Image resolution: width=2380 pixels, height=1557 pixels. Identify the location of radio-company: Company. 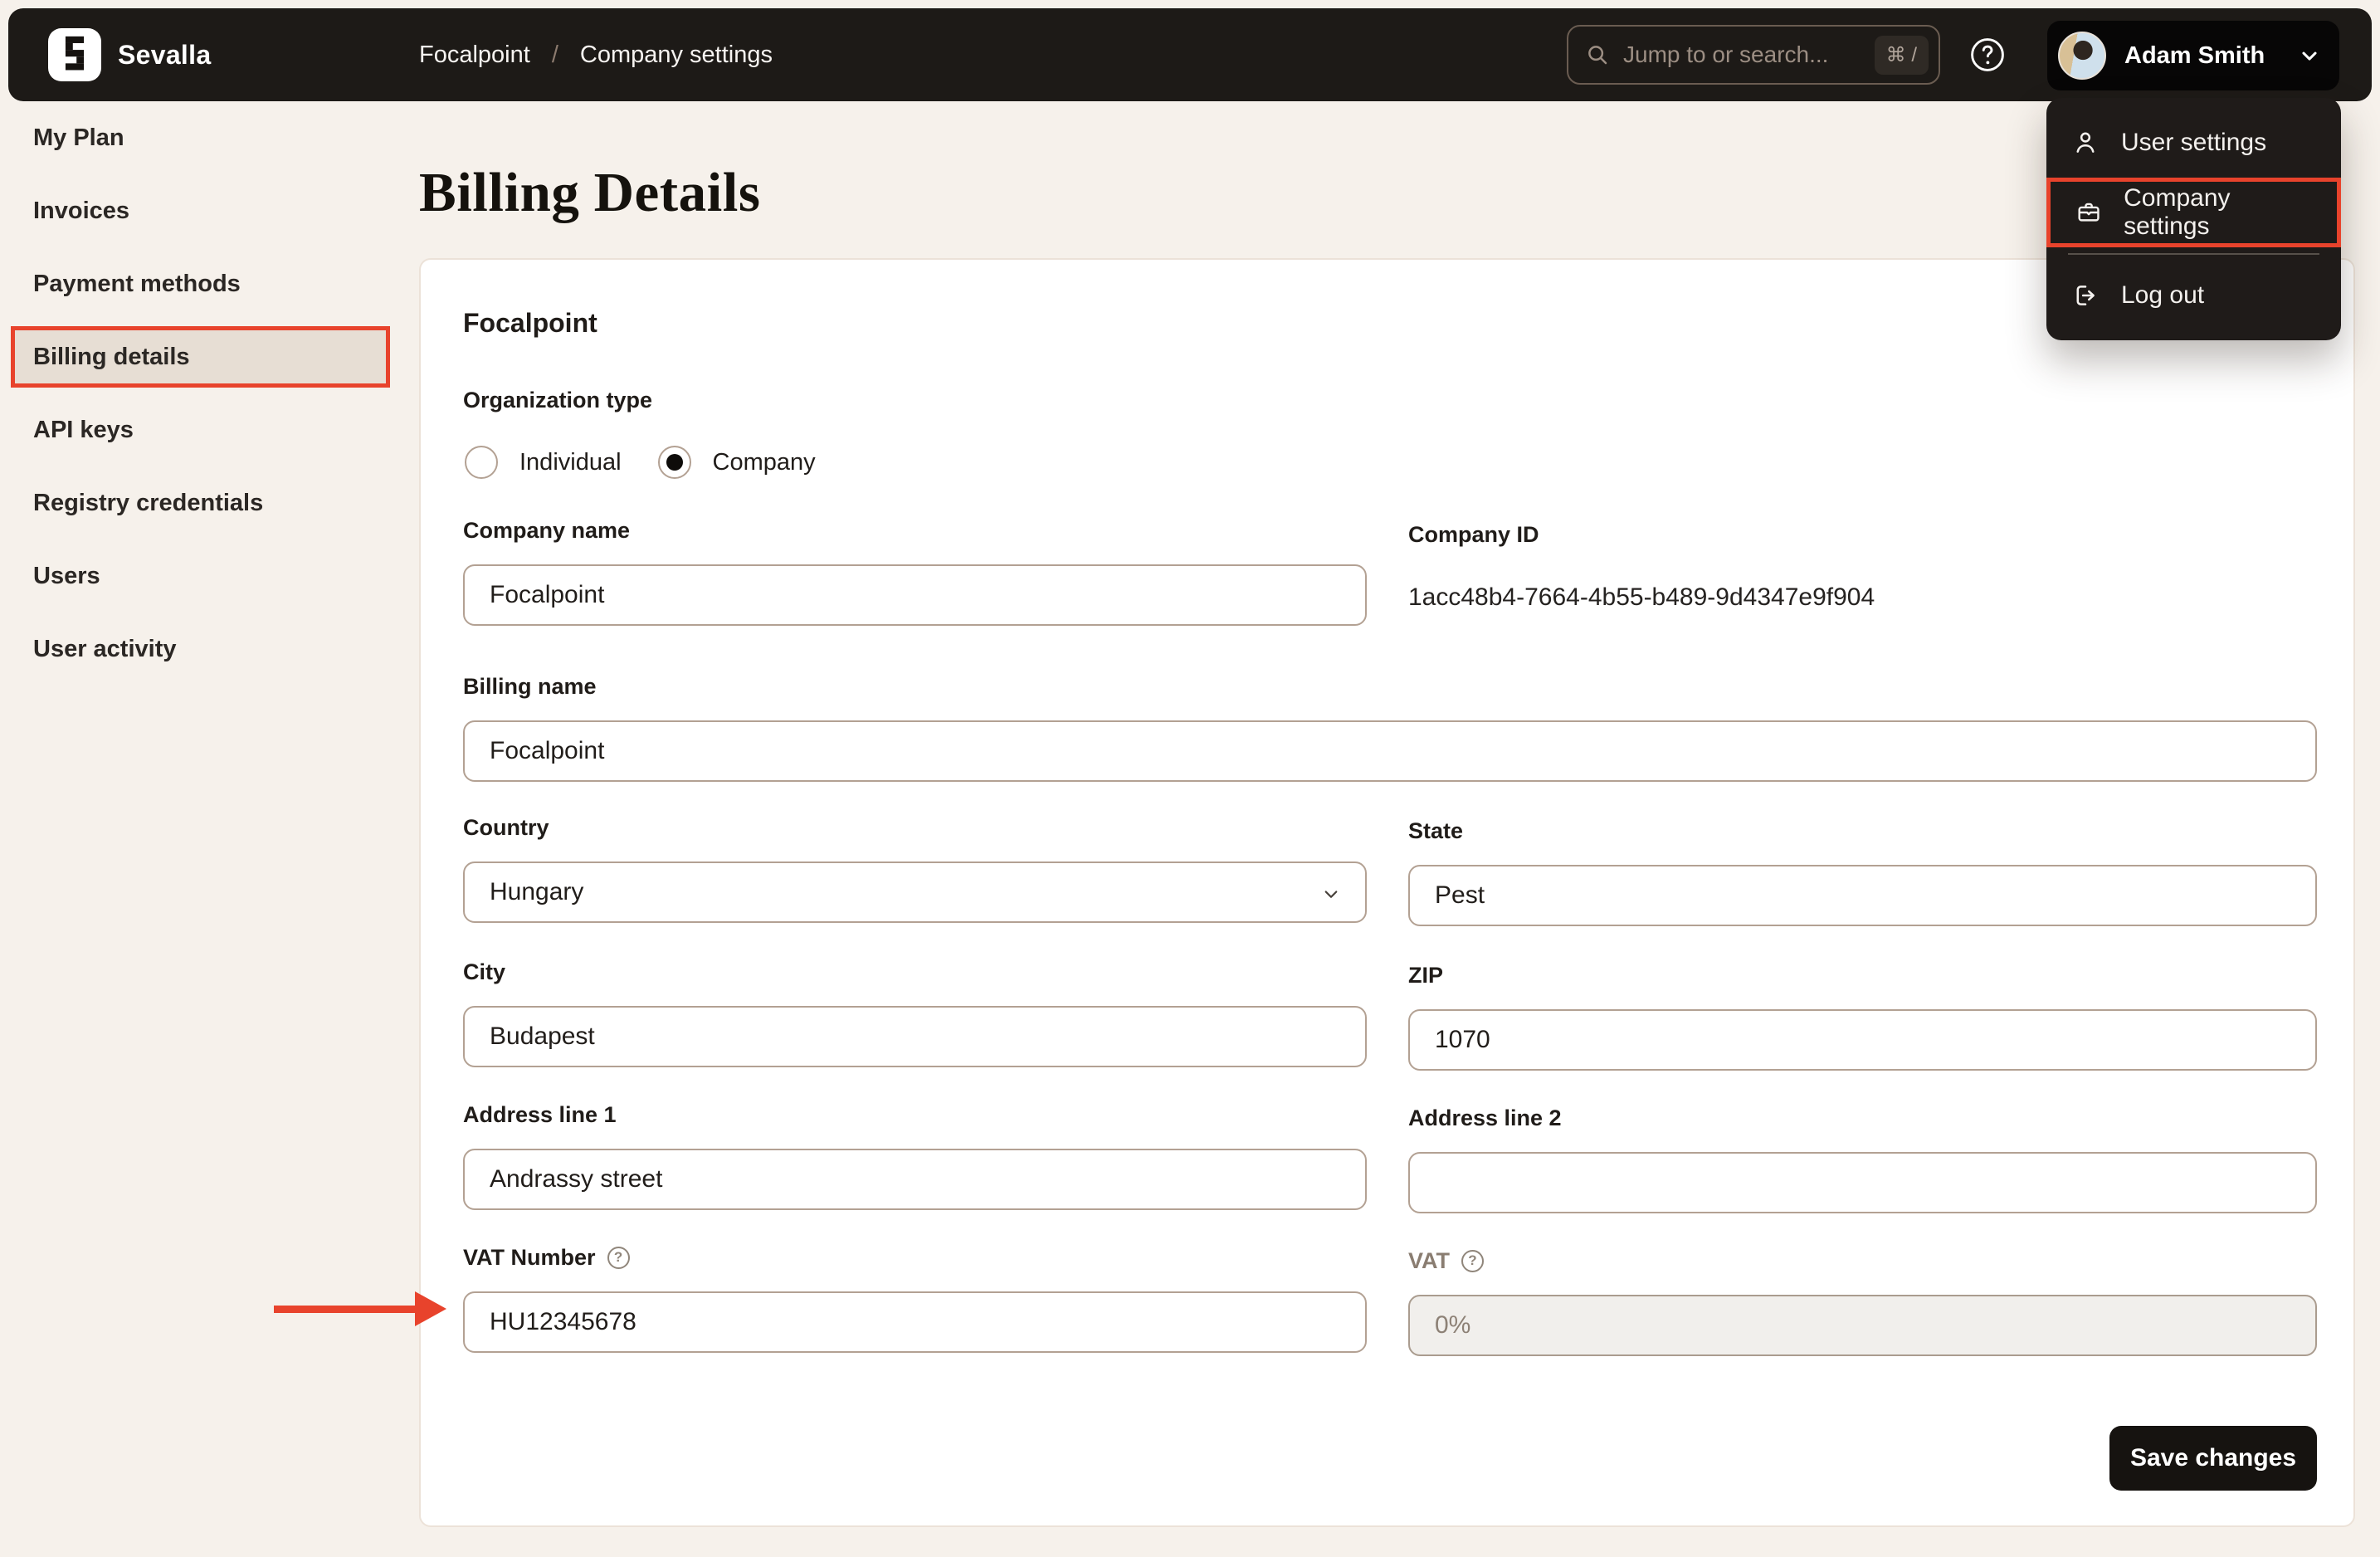
(736, 462).